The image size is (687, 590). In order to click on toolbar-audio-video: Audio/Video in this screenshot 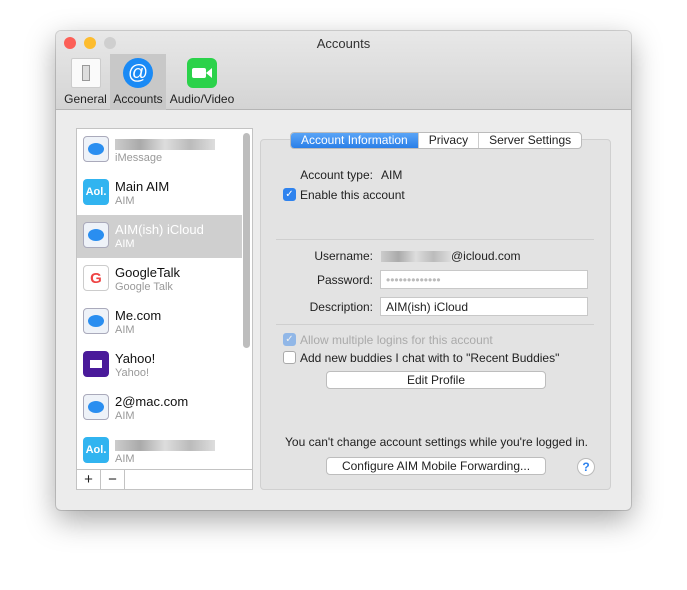, I will do `click(202, 82)`.